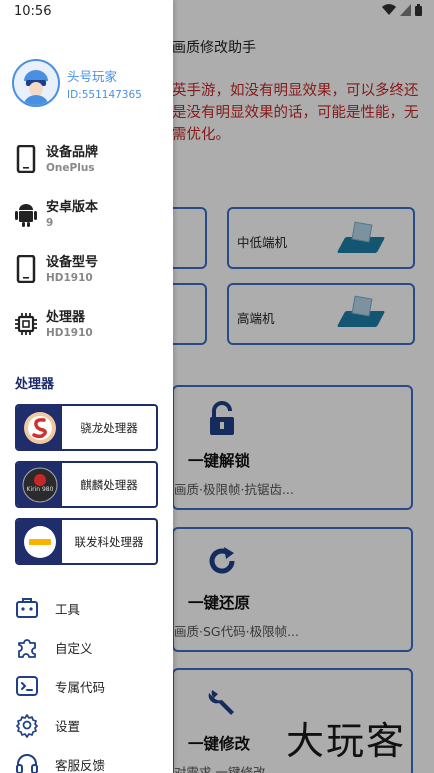 The width and height of the screenshot is (434, 773). What do you see at coordinates (405, 10) in the screenshot?
I see `signal-icon` at bounding box center [405, 10].